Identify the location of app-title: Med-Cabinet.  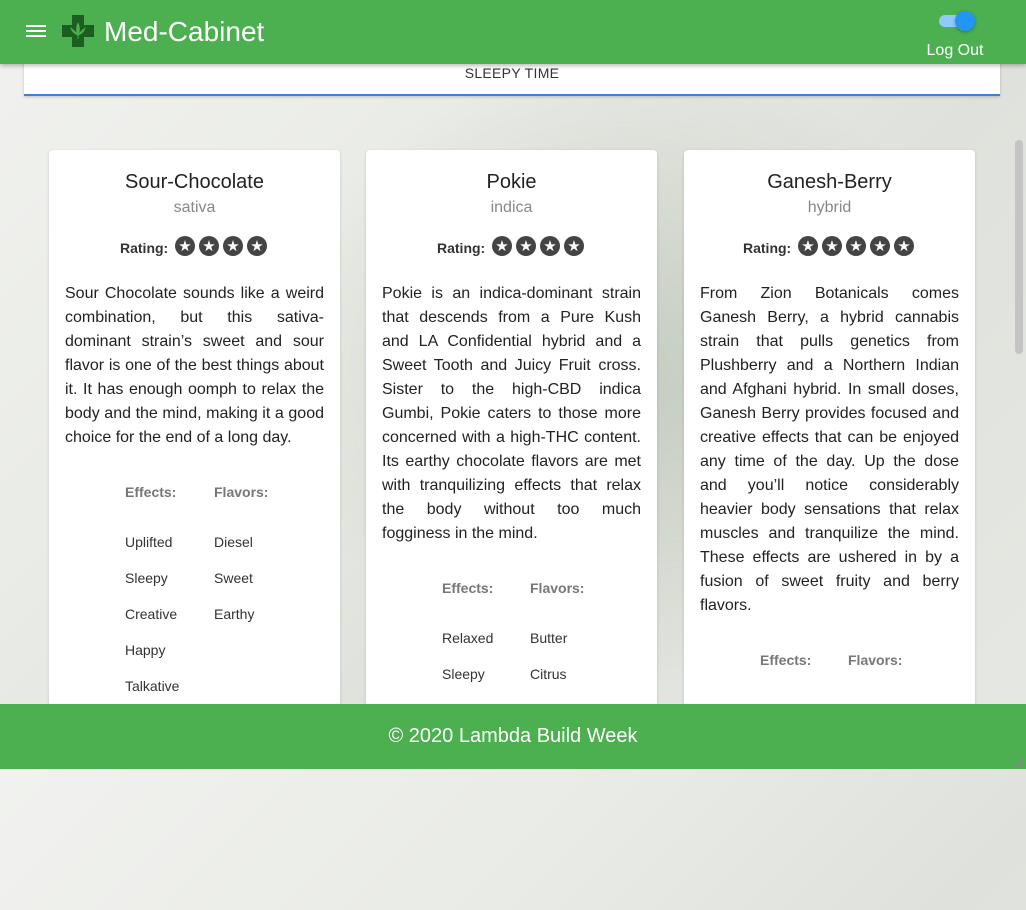
(184, 31).